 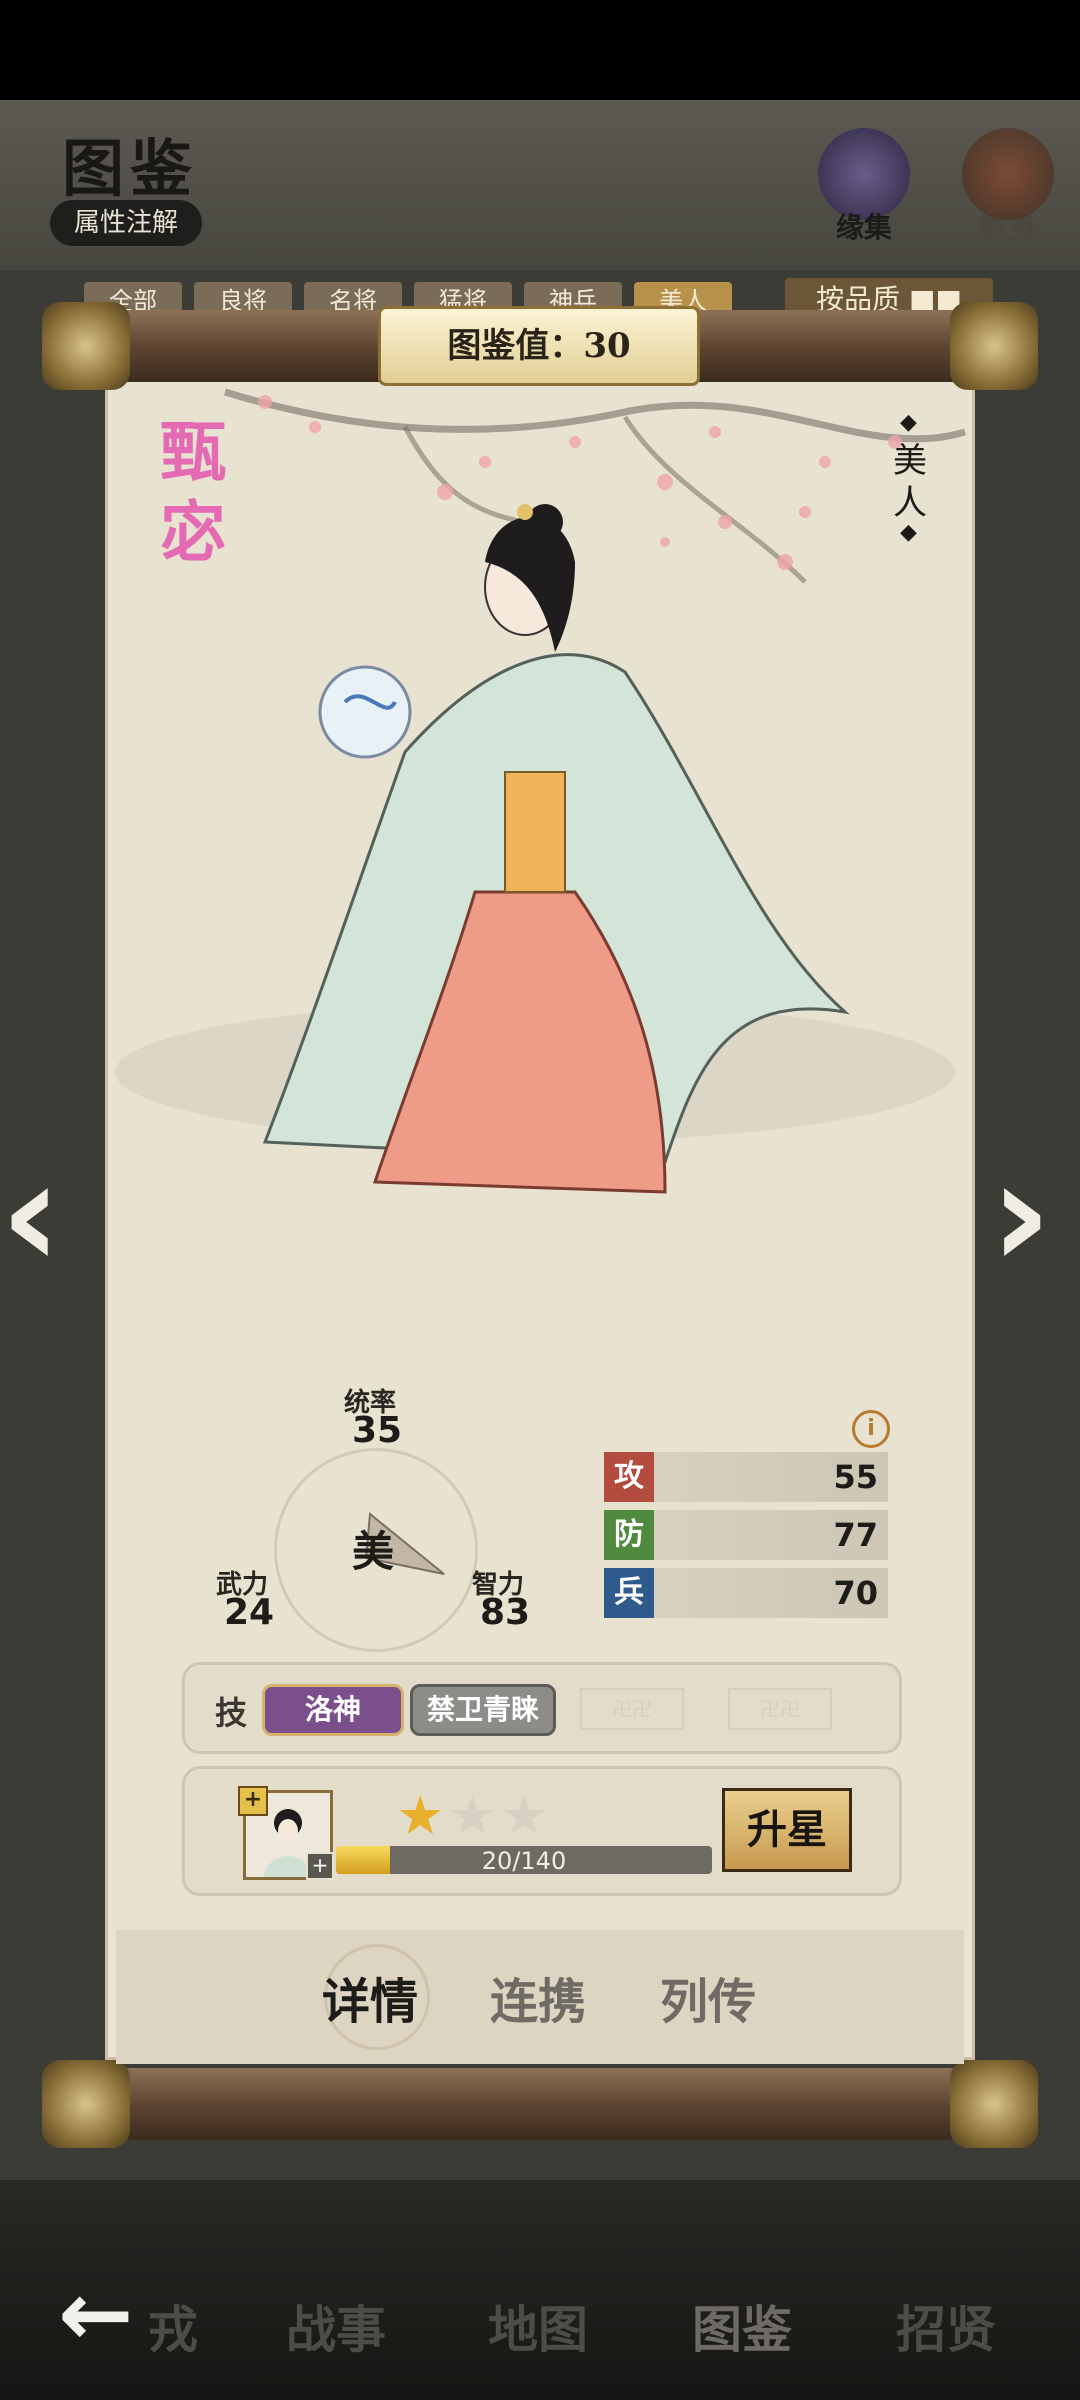 What do you see at coordinates (855, 1593) in the screenshot?
I see `troops-value: 70` at bounding box center [855, 1593].